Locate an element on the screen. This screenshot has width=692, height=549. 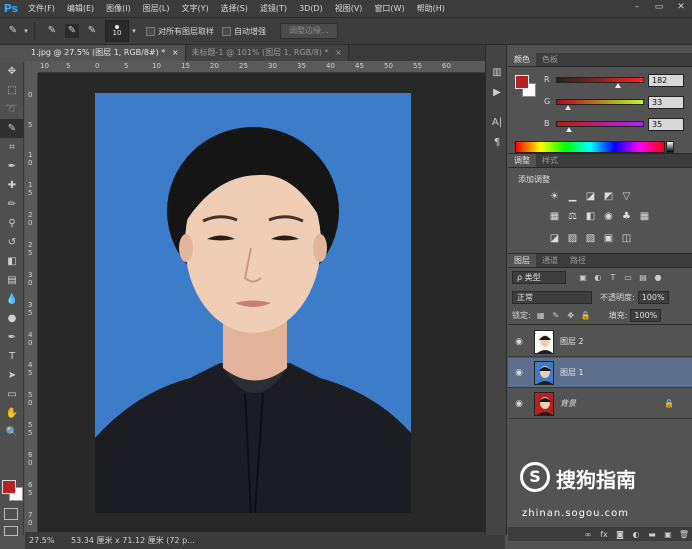
new-layer-icon: ▣ is located at coordinates (668, 534).